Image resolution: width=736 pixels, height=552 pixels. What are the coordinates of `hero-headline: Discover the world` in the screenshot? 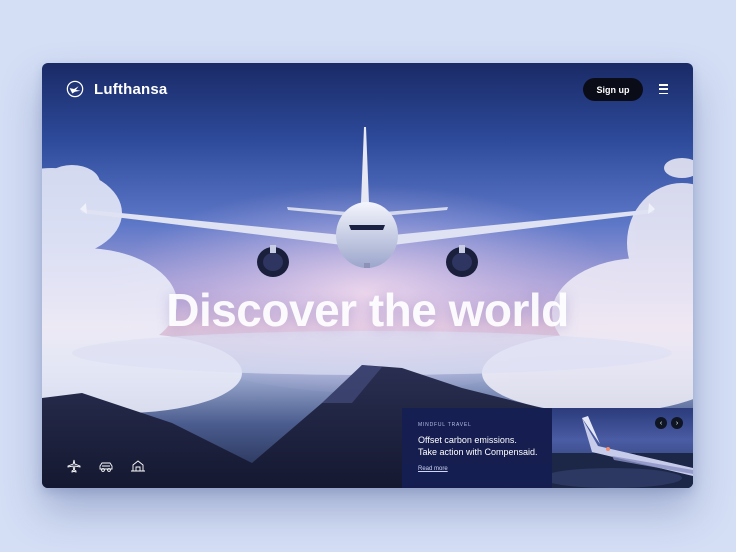 It's located at (367, 310).